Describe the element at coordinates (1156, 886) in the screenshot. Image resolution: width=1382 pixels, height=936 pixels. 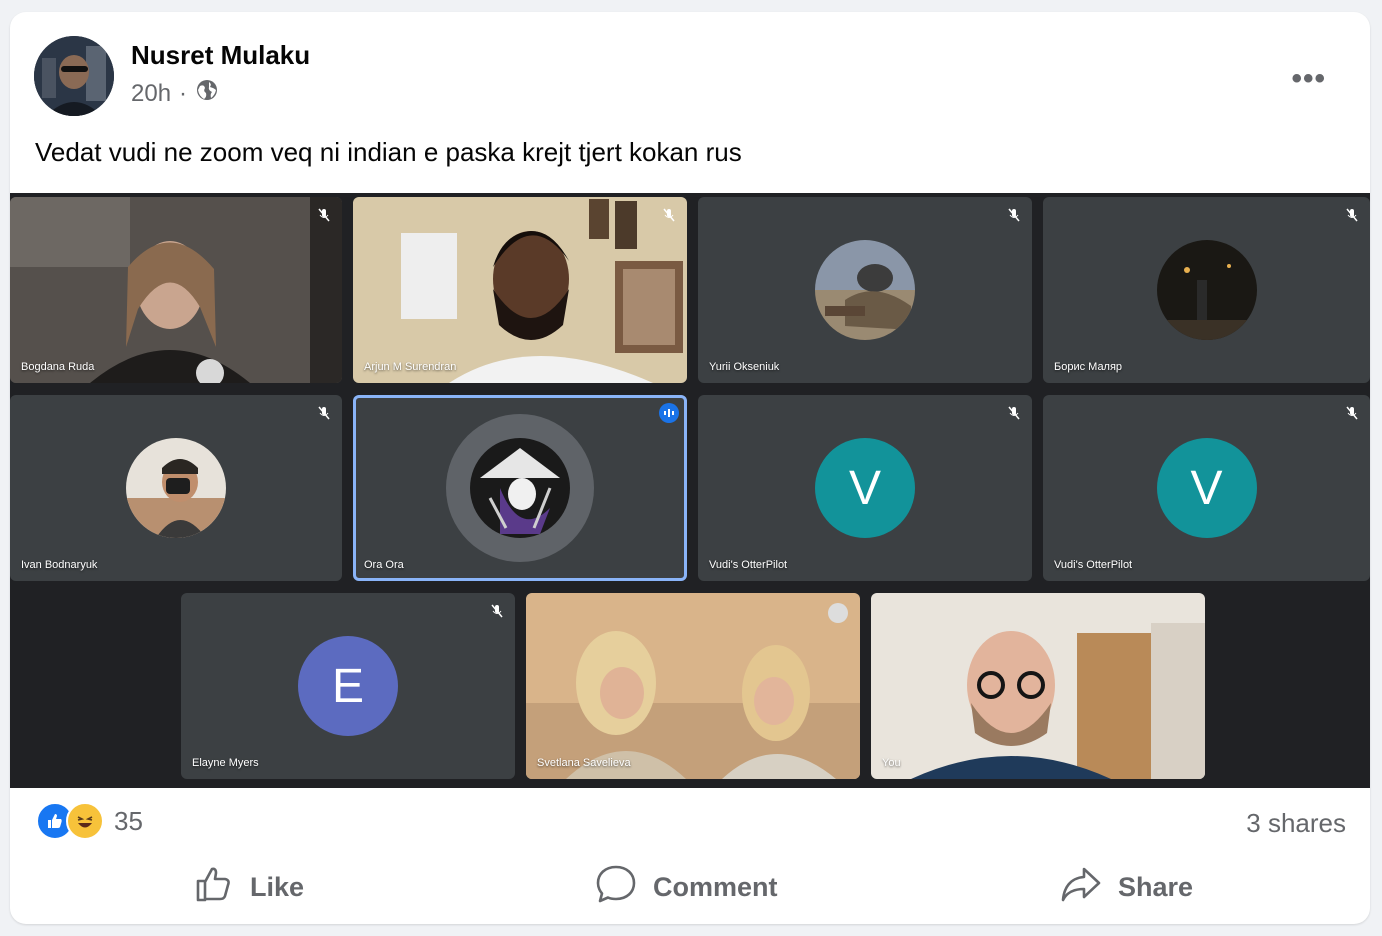
I see `share-label: Share` at that location.